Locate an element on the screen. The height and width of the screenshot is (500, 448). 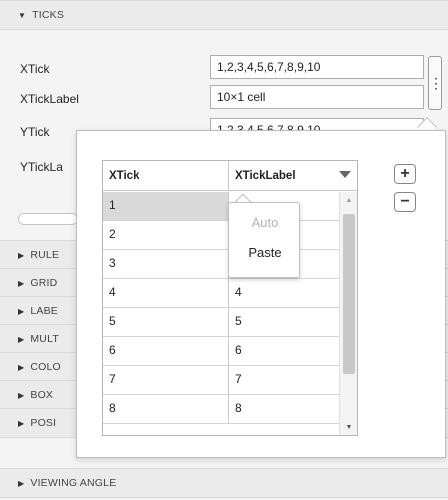
xtick-cell: 2 is located at coordinates (166, 235).